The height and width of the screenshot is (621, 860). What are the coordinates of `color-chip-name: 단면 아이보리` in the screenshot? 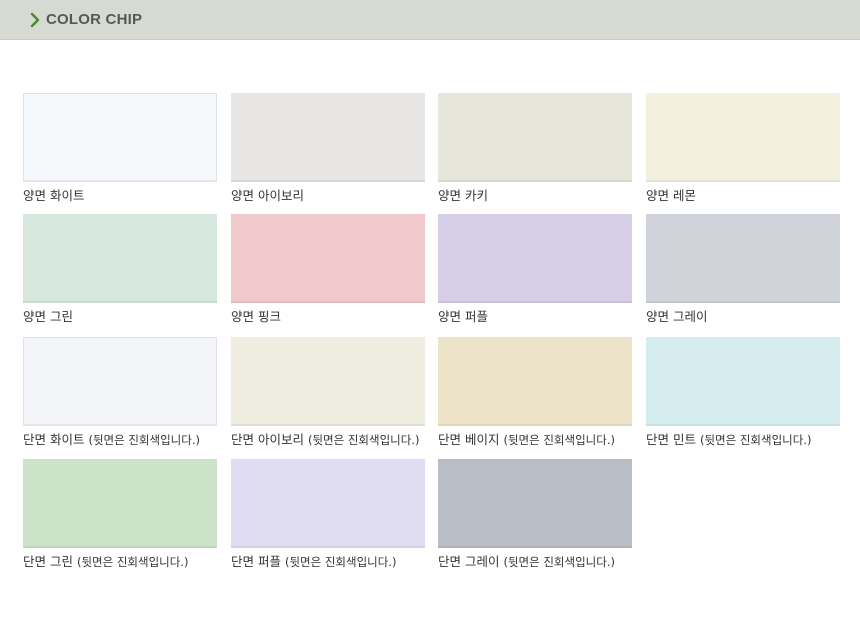 It's located at (267, 439).